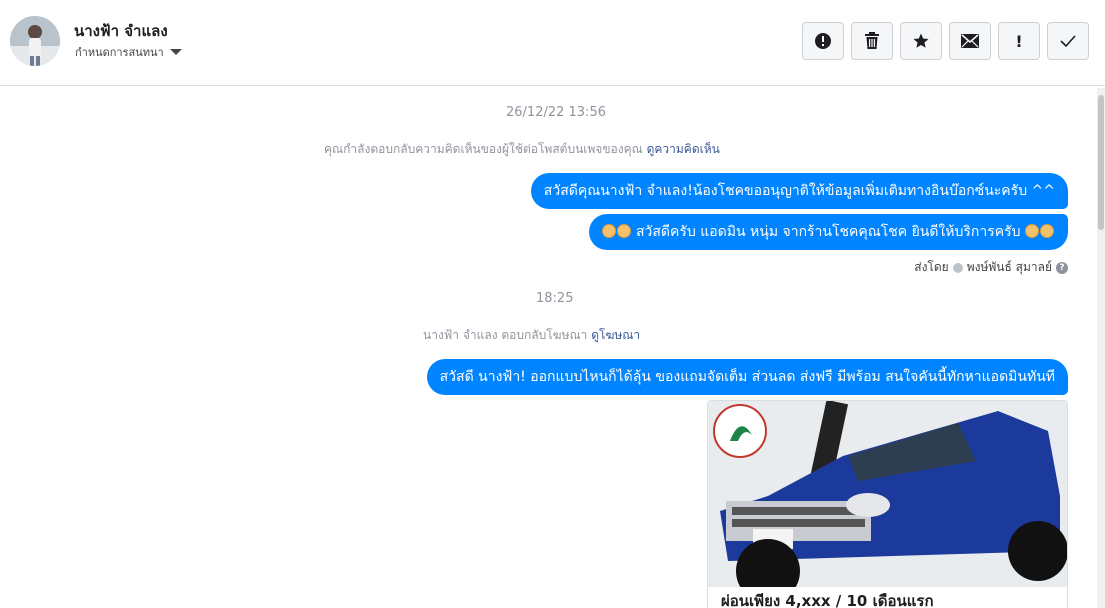 The height and width of the screenshot is (608, 1105). I want to click on contact-name: นางฟ้า จำแลง, so click(121, 31).